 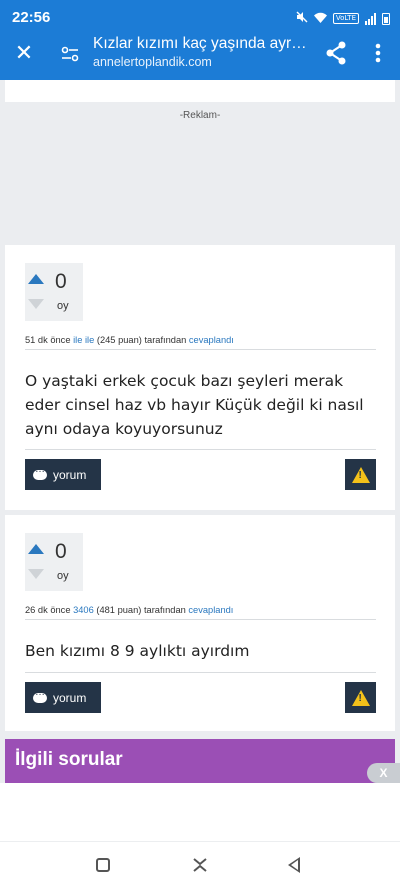 What do you see at coordinates (378, 53) in the screenshot?
I see `more-options-icon` at bounding box center [378, 53].